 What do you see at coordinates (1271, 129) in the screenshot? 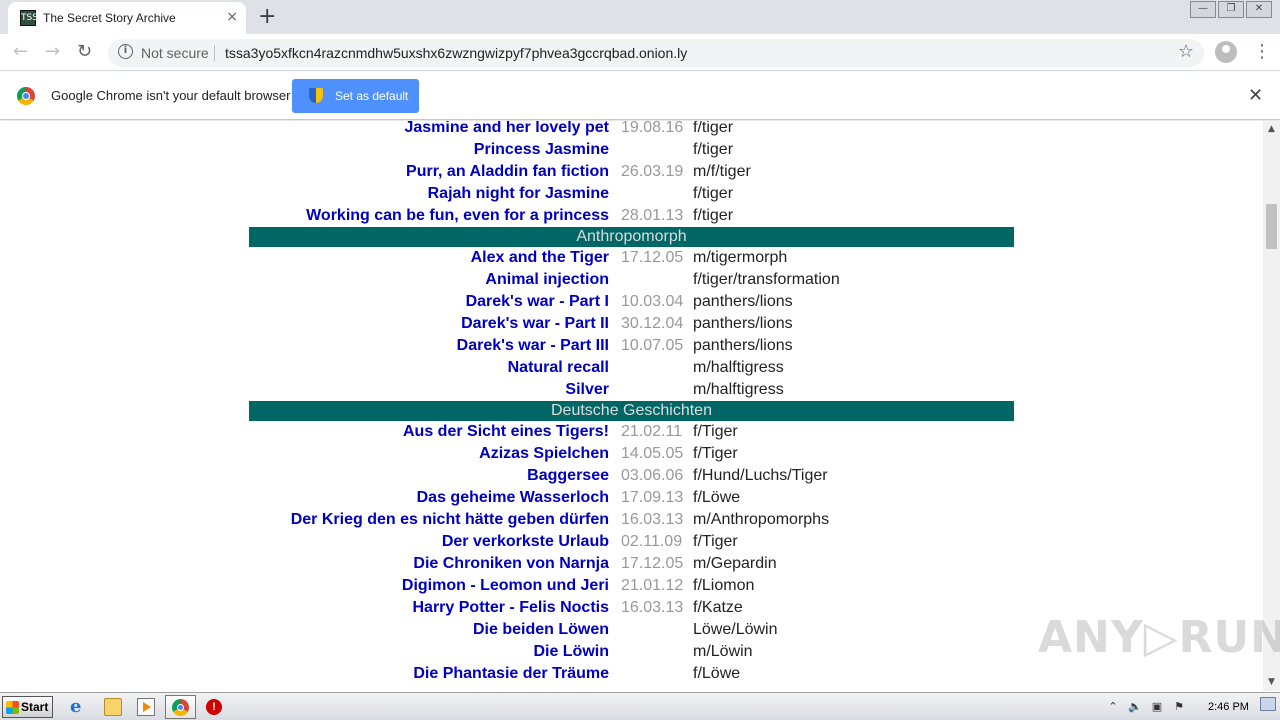
I see `scroll-up-icon: ▲` at bounding box center [1271, 129].